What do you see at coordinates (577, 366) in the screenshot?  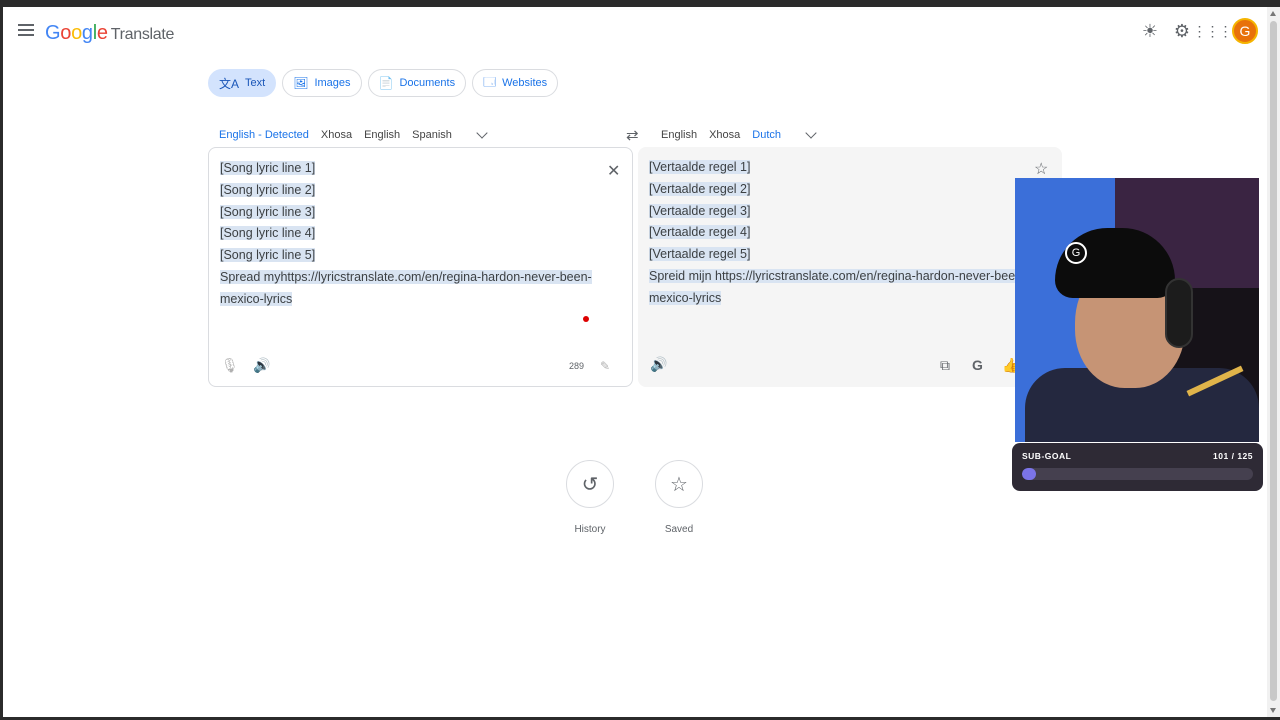 I see `character-count: 289` at bounding box center [577, 366].